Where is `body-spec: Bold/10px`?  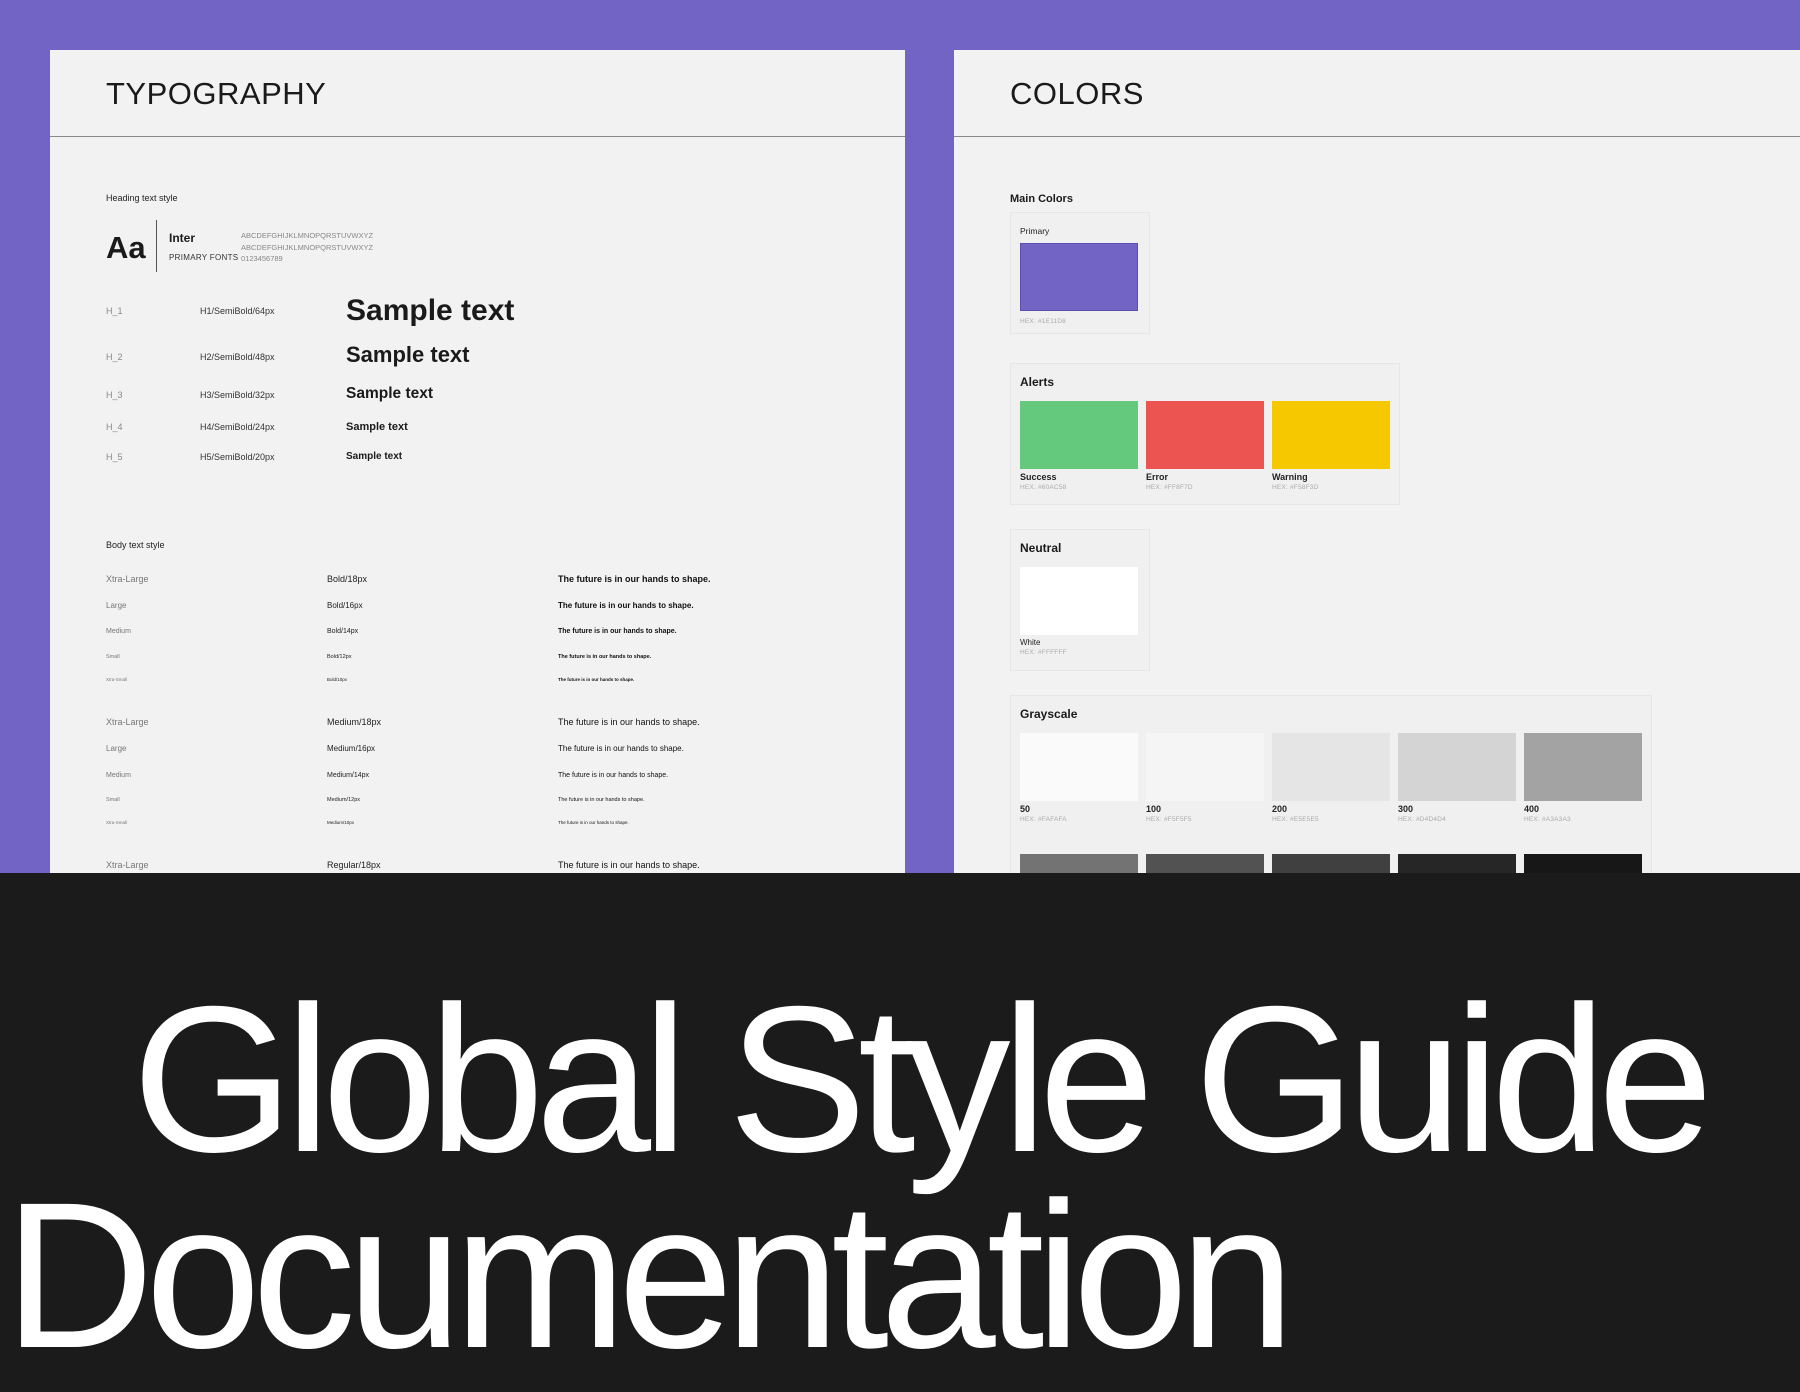 body-spec: Bold/10px is located at coordinates (337, 679).